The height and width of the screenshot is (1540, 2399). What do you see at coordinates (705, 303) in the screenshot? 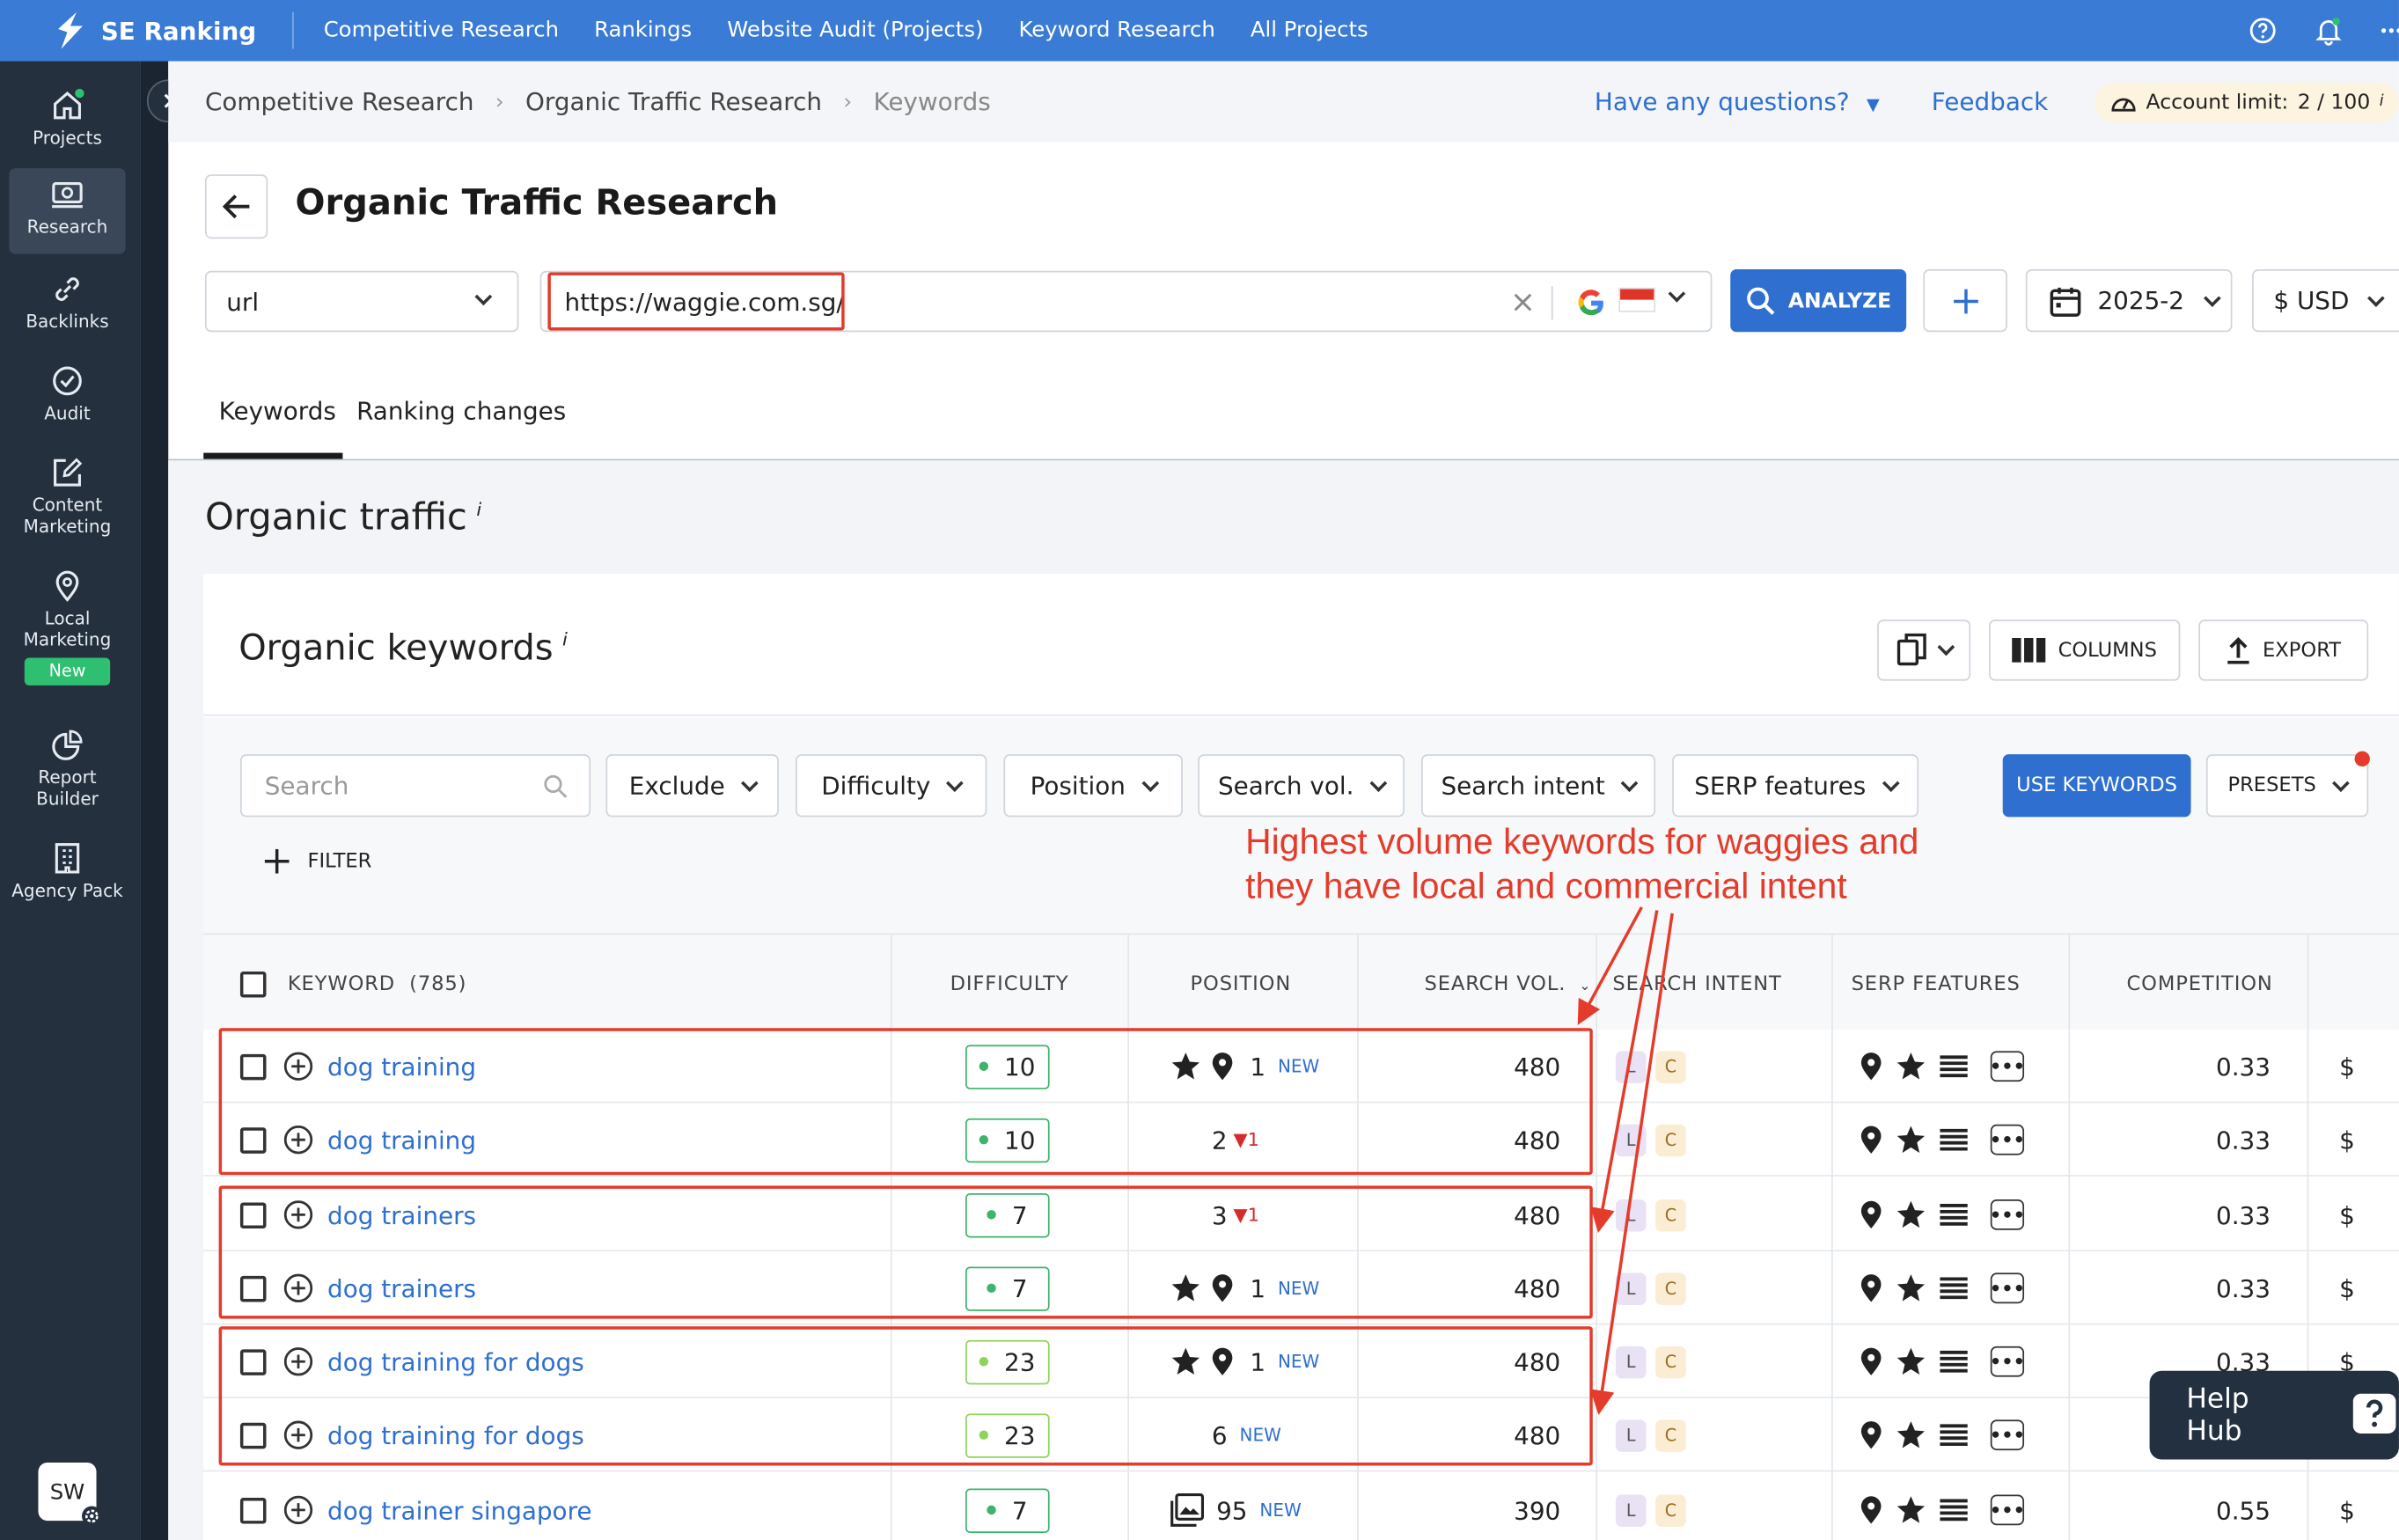
I see `url-input-value: https://waggie.com.sg/` at bounding box center [705, 303].